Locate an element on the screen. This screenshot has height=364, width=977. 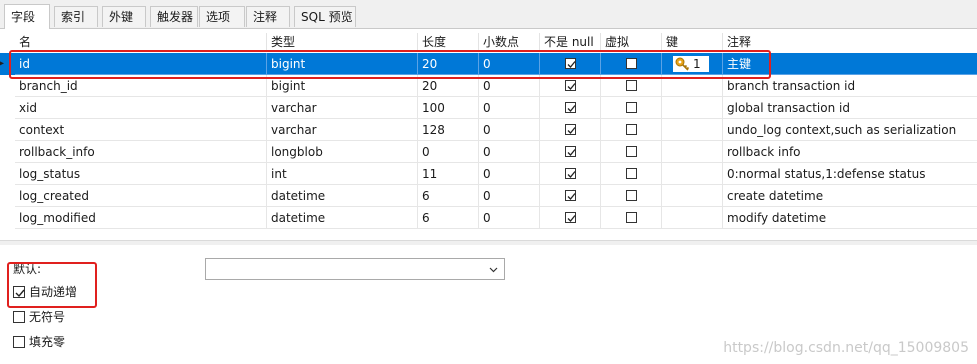
annotation-box-selected-row is located at coordinates (390, 64).